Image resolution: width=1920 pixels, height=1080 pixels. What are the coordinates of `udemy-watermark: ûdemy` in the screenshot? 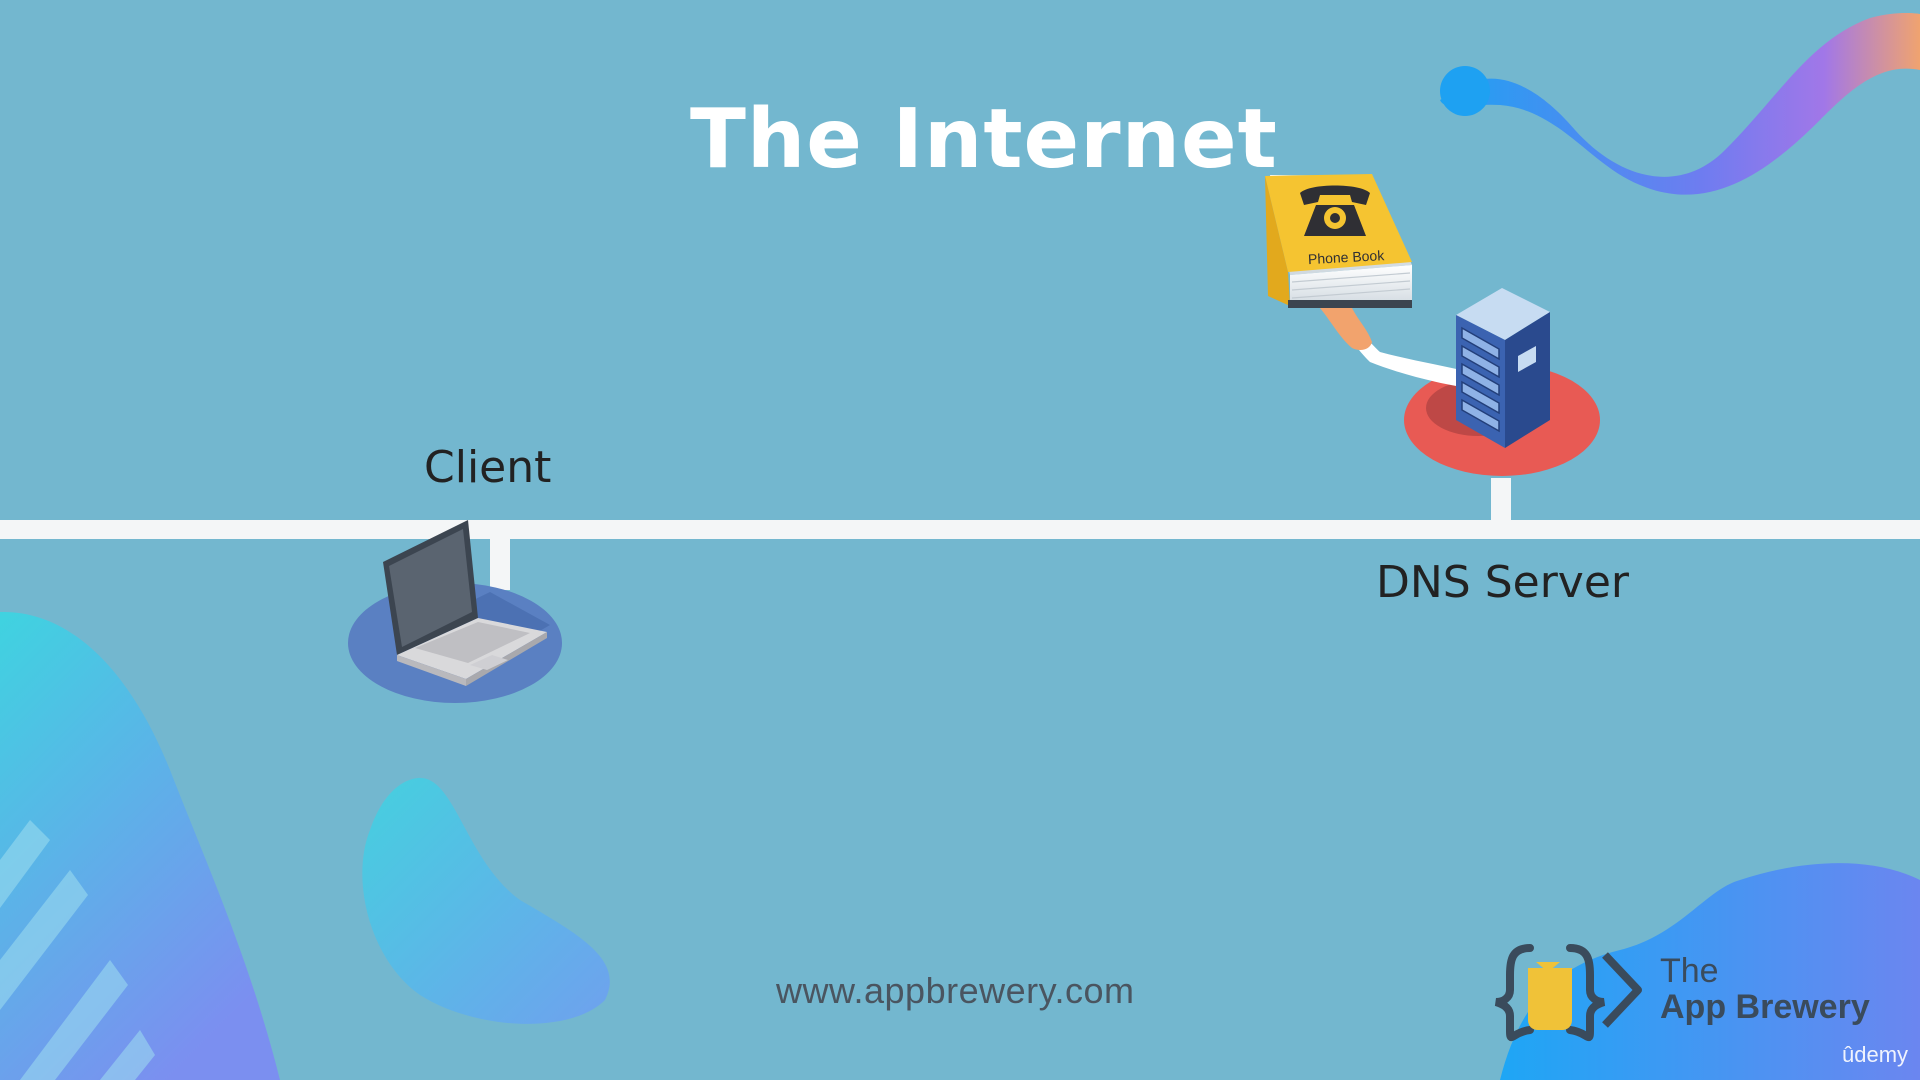 It's located at (1875, 1054).